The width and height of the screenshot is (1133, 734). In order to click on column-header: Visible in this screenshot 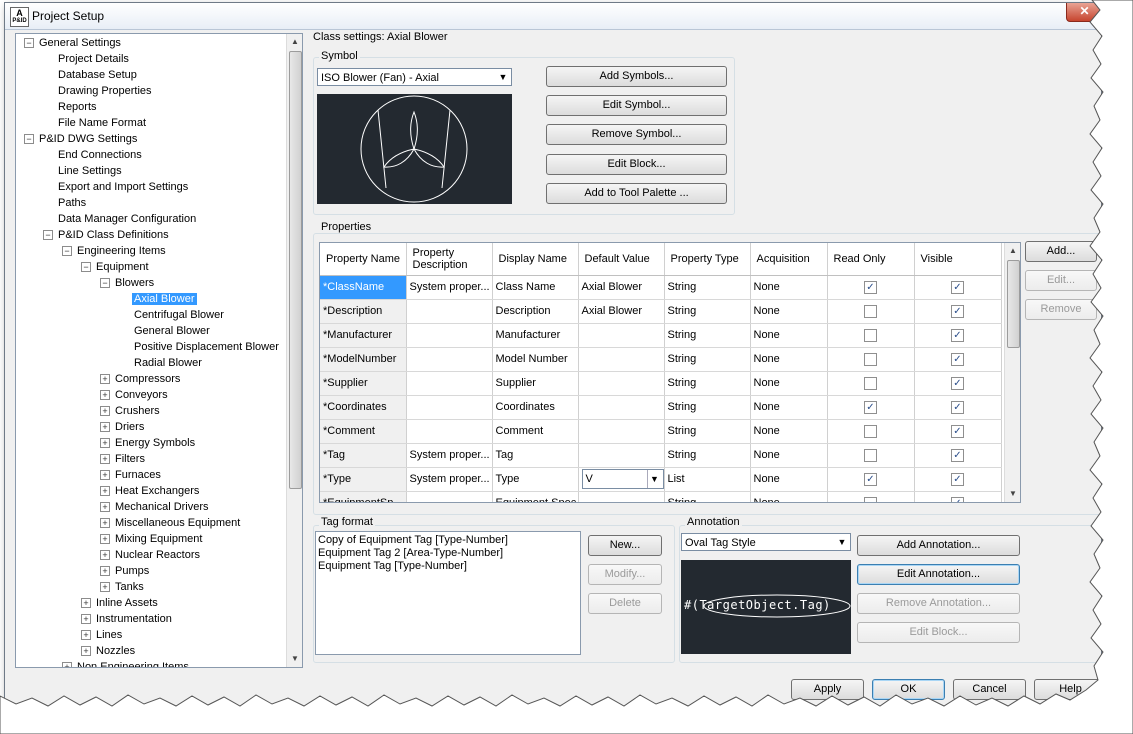, I will do `click(958, 259)`.